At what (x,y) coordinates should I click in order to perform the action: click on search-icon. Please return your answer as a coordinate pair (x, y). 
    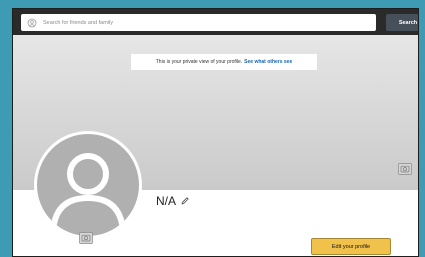
    Looking at the image, I should click on (32, 22).